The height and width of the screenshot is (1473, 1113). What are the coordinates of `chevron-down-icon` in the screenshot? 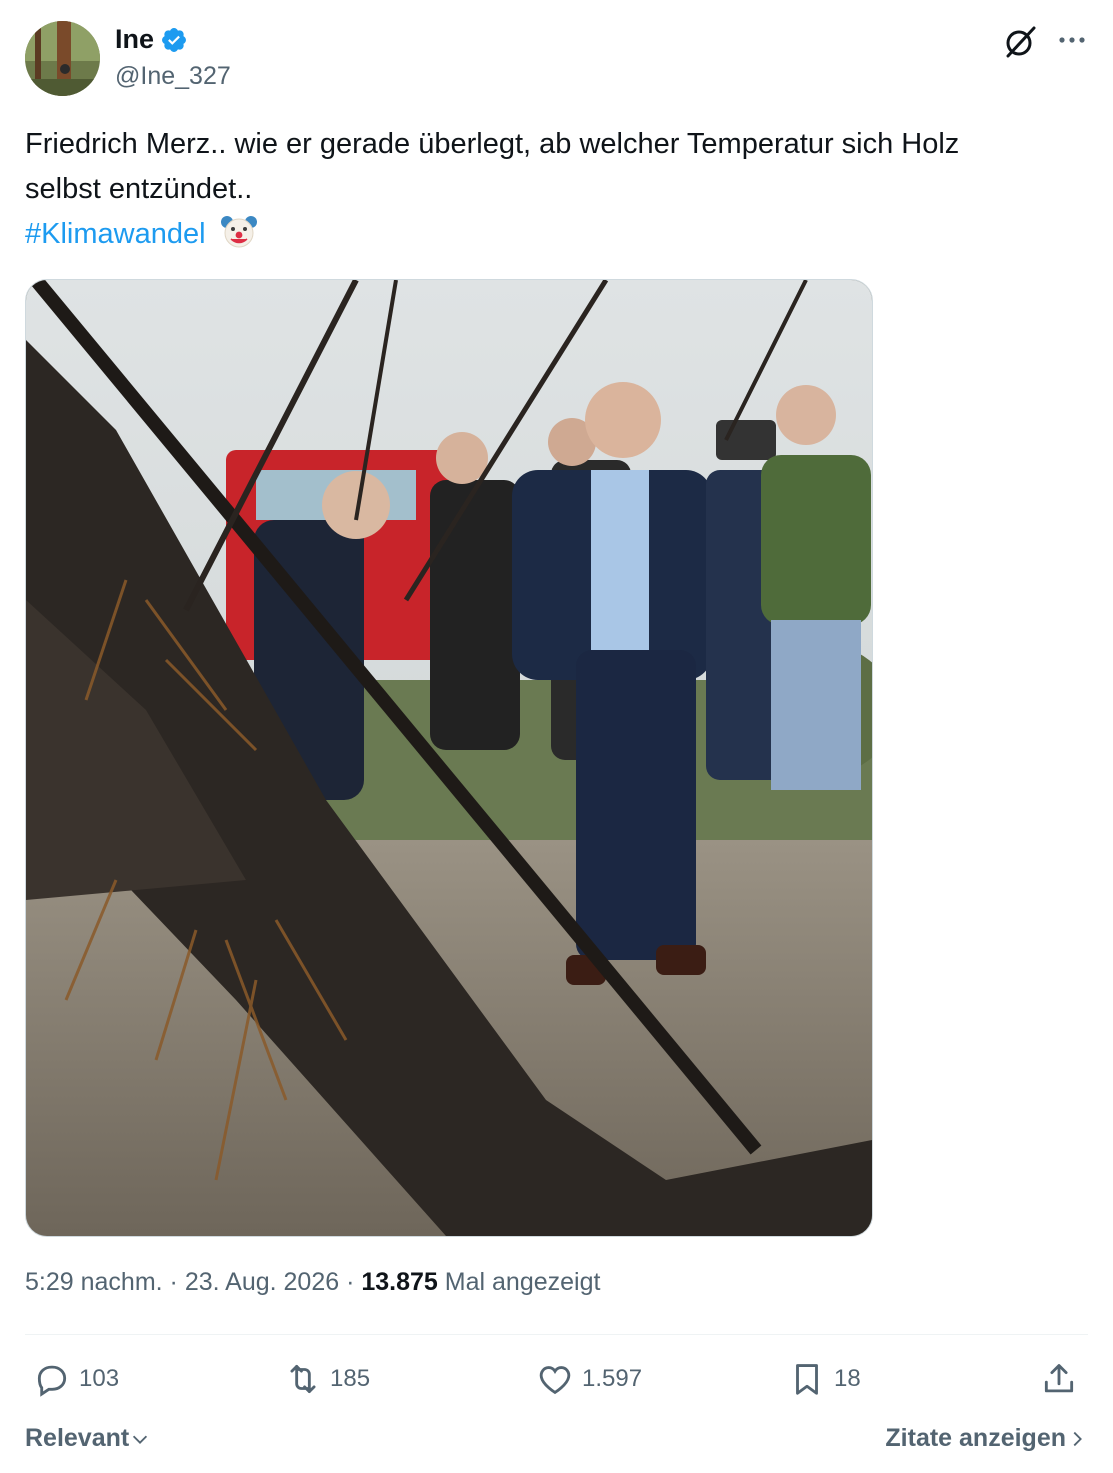 It's located at (140, 1439).